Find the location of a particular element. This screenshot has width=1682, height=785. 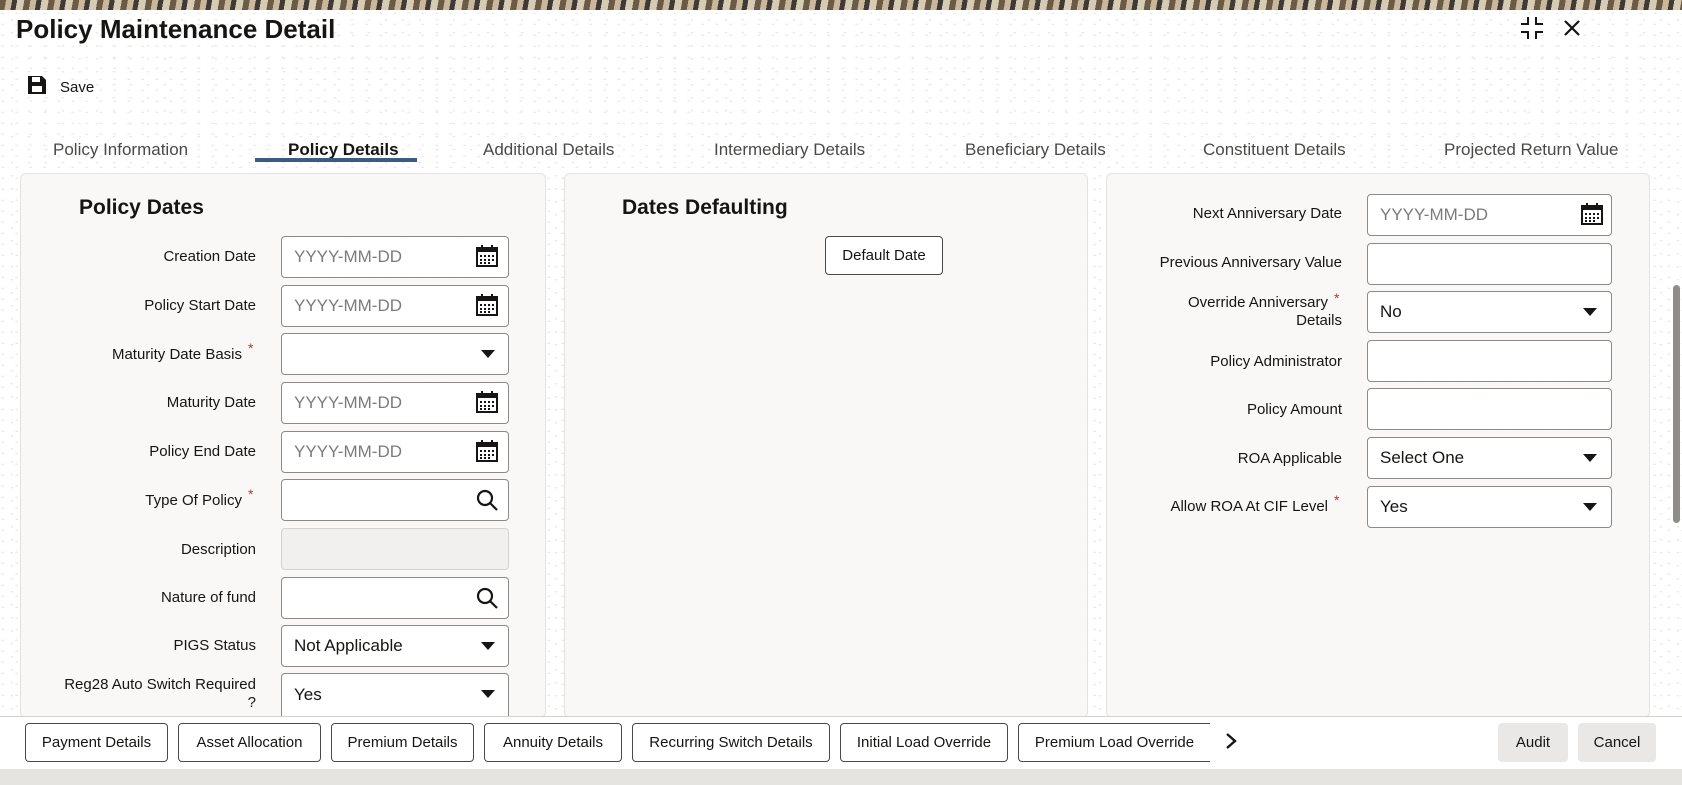

next-anniversary-date-label: Next Anniversary Date is located at coordinates (1267, 213).